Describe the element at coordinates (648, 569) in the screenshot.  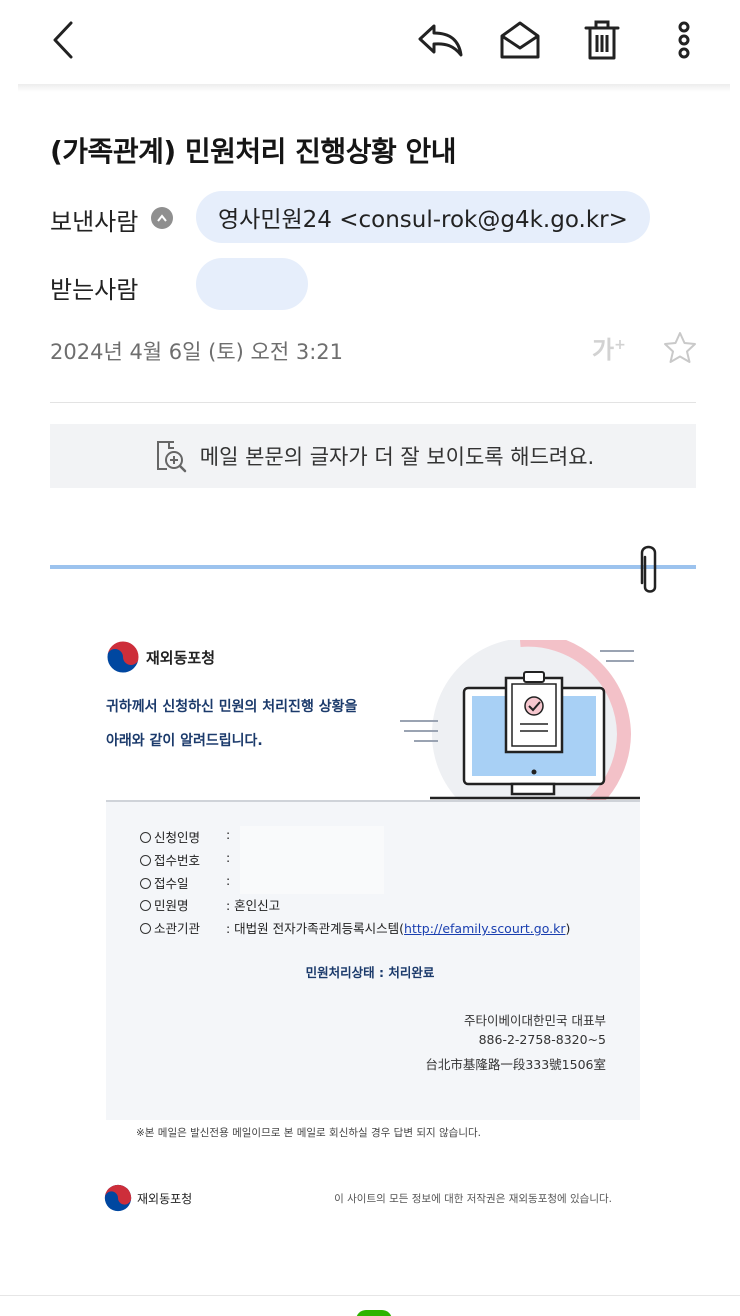
I see `paperclip-icon` at that location.